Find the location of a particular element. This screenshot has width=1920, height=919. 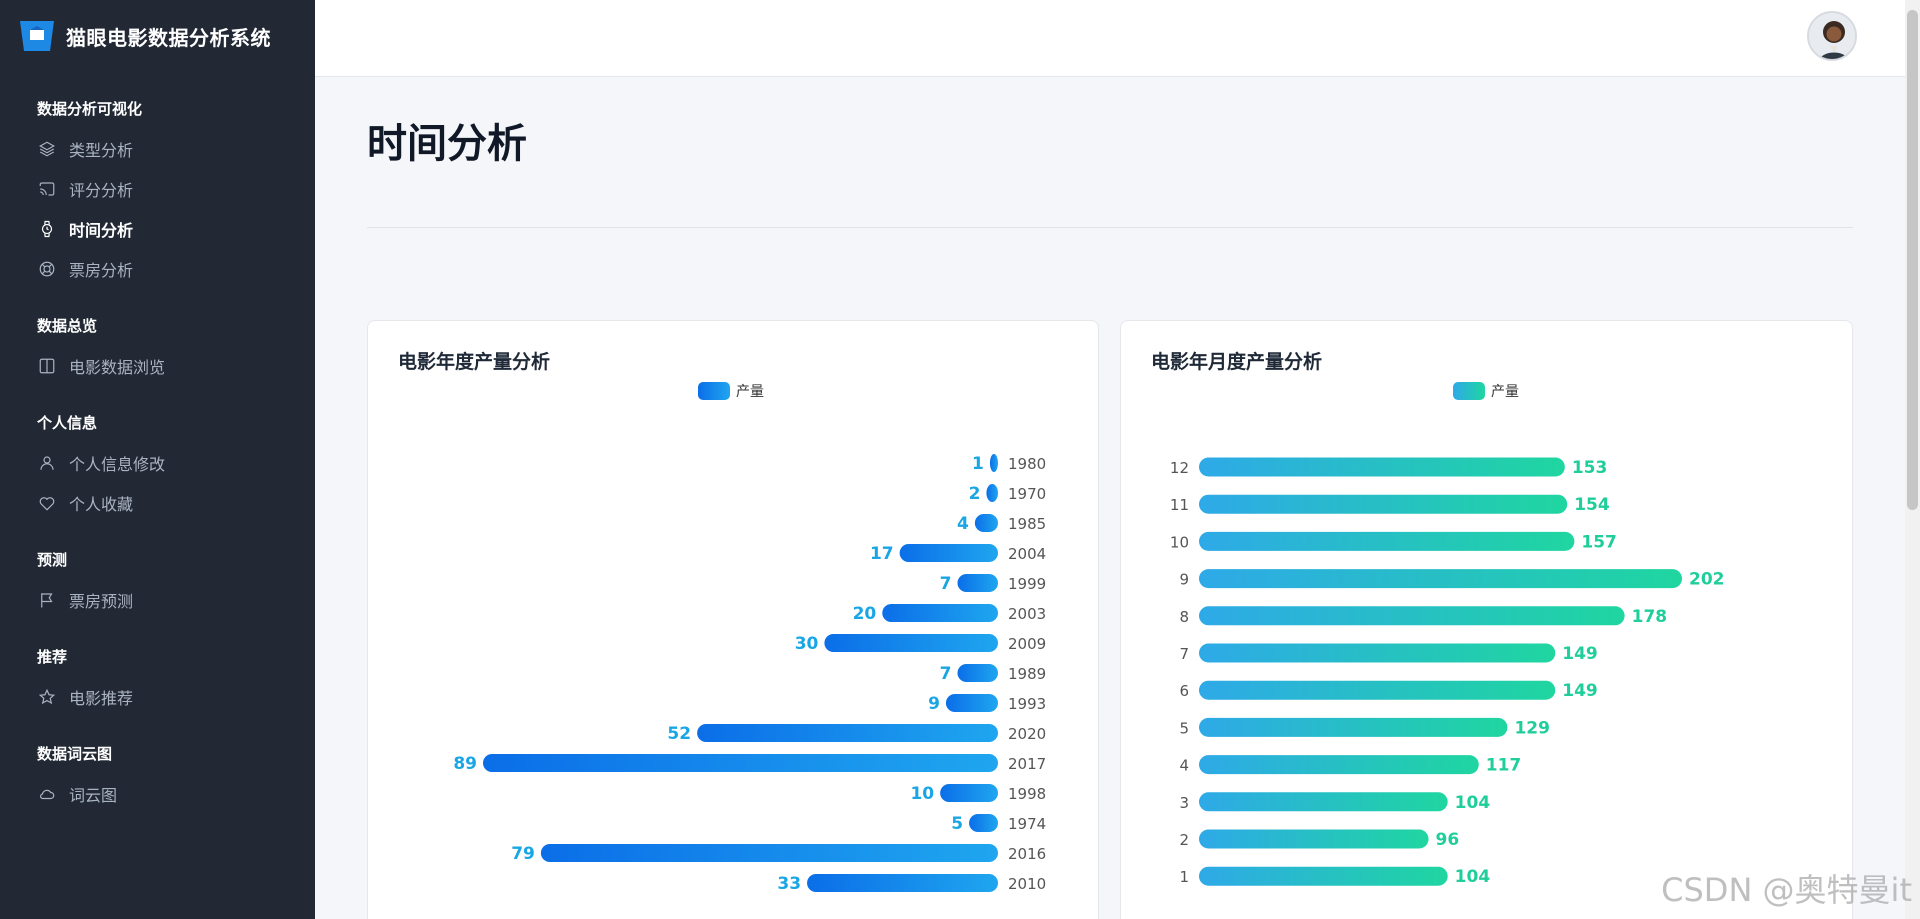

sidebar-item: 票房分析 is located at coordinates (157, 269).